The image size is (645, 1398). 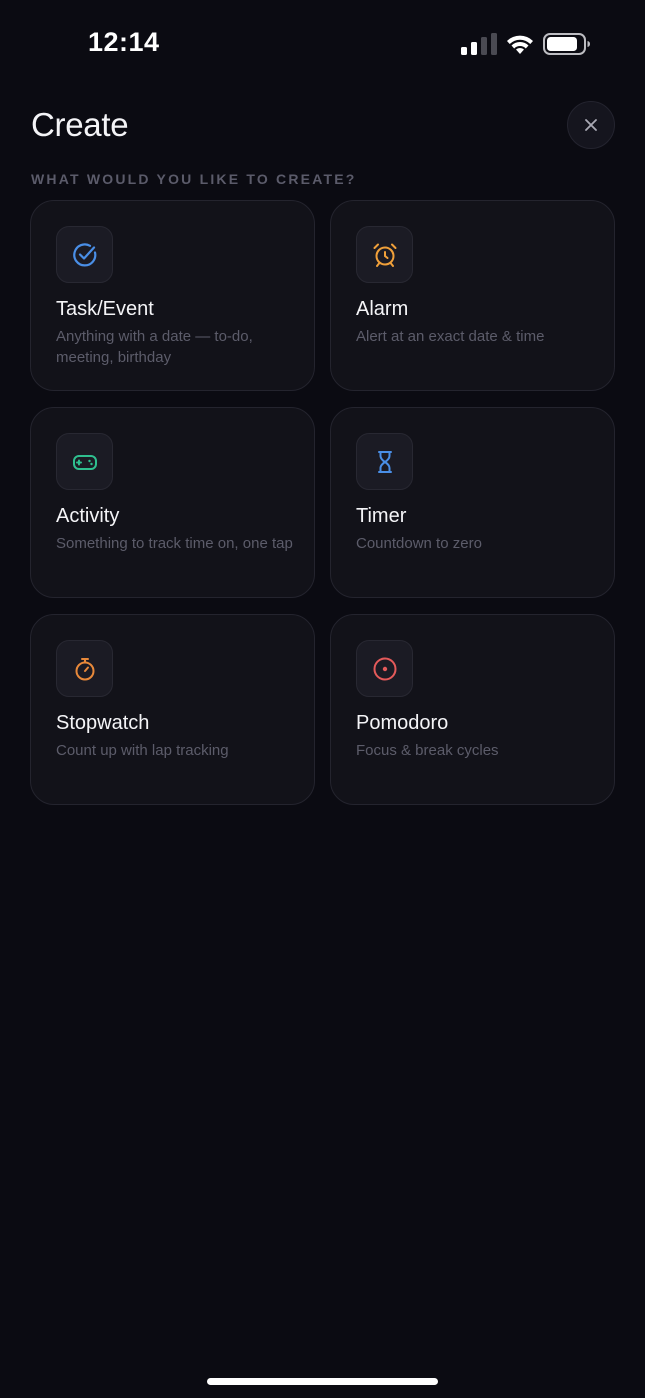 I want to click on battery-icon, so click(x=566, y=44).